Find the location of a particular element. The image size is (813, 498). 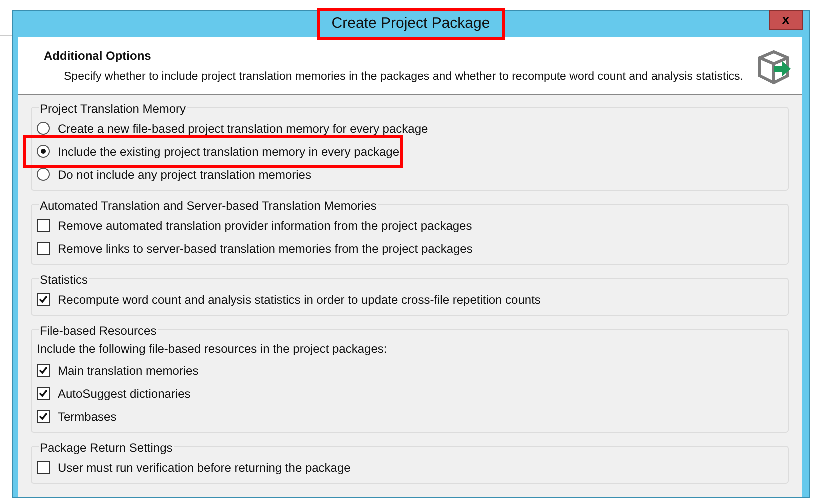

window-title: Create Project Package is located at coordinates (411, 24).